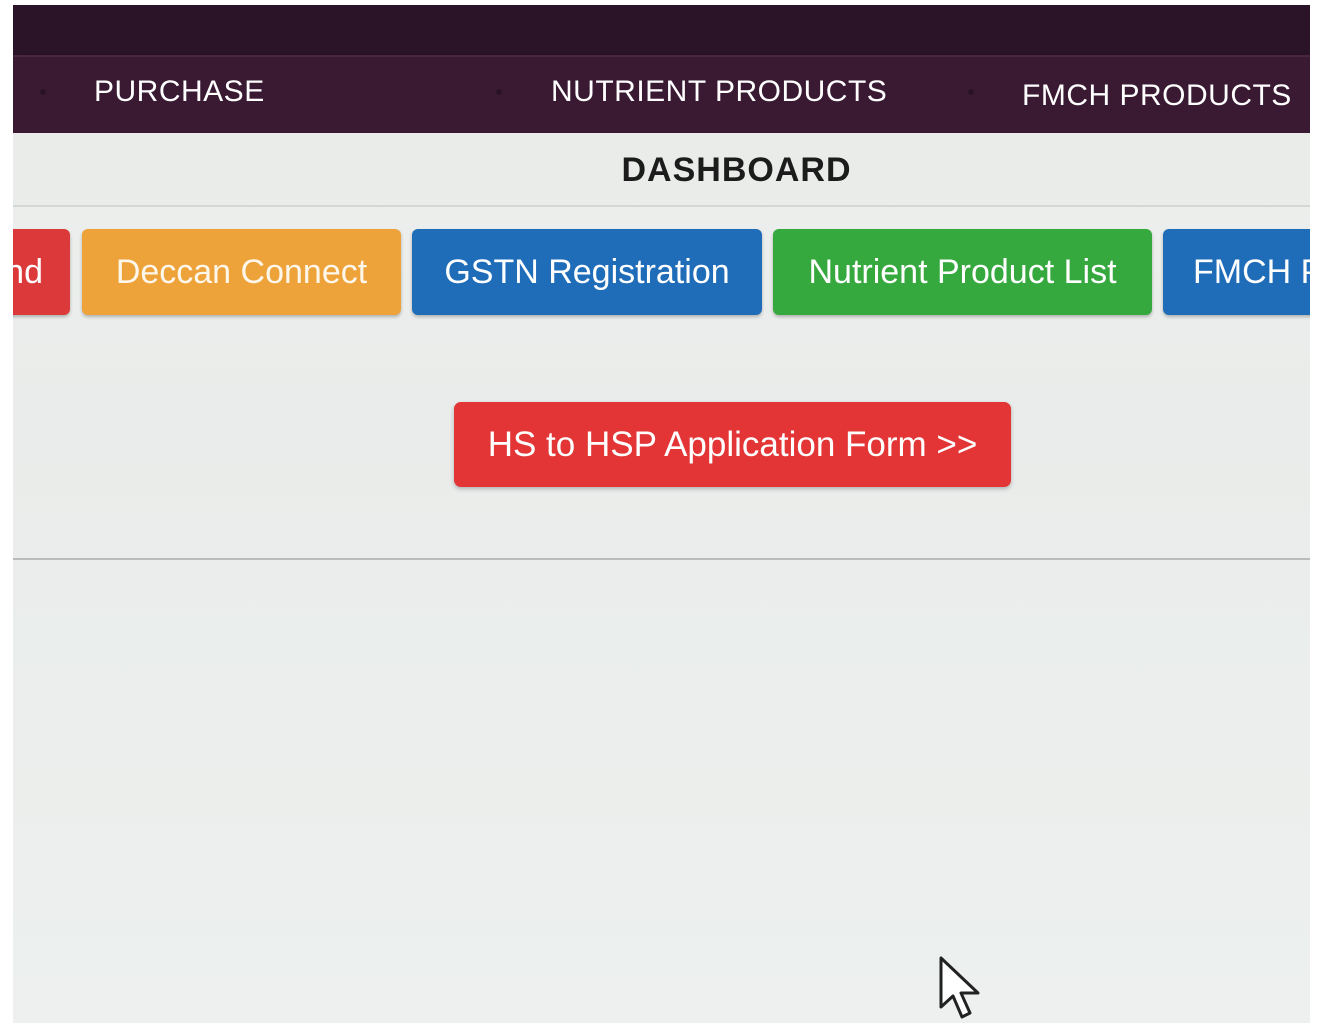  Describe the element at coordinates (241, 272) in the screenshot. I see `tile-button-deccan-connect: Deccan Connect` at that location.